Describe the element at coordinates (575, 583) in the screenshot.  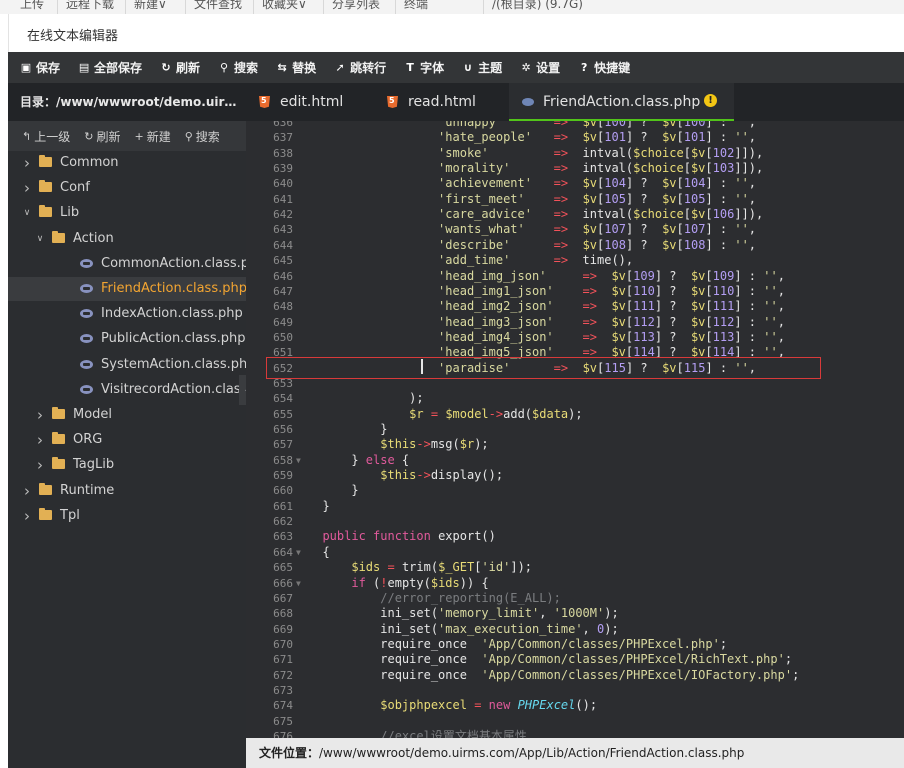
I see `code-line: 666 ▼ if (!empty($ids)) {` at that location.